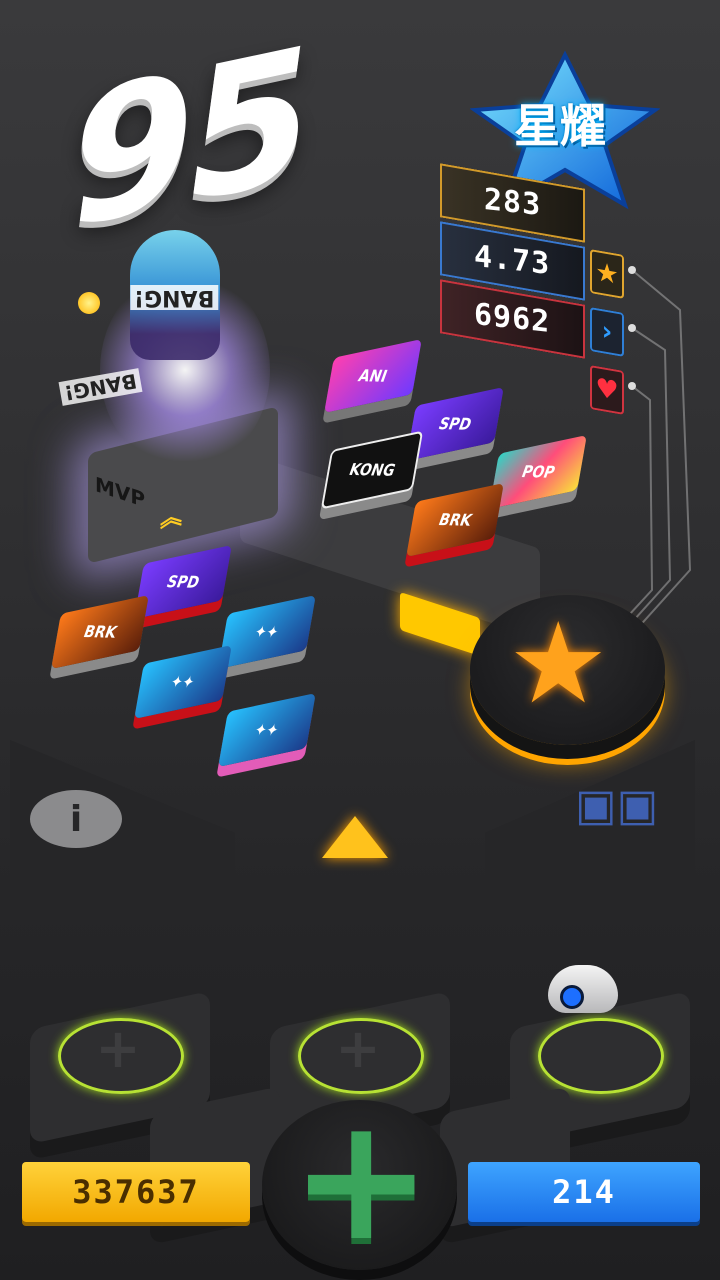 The height and width of the screenshot is (1280, 720). Describe the element at coordinates (171, 518) in the screenshot. I see `chevron-up-icon: ︽` at that location.